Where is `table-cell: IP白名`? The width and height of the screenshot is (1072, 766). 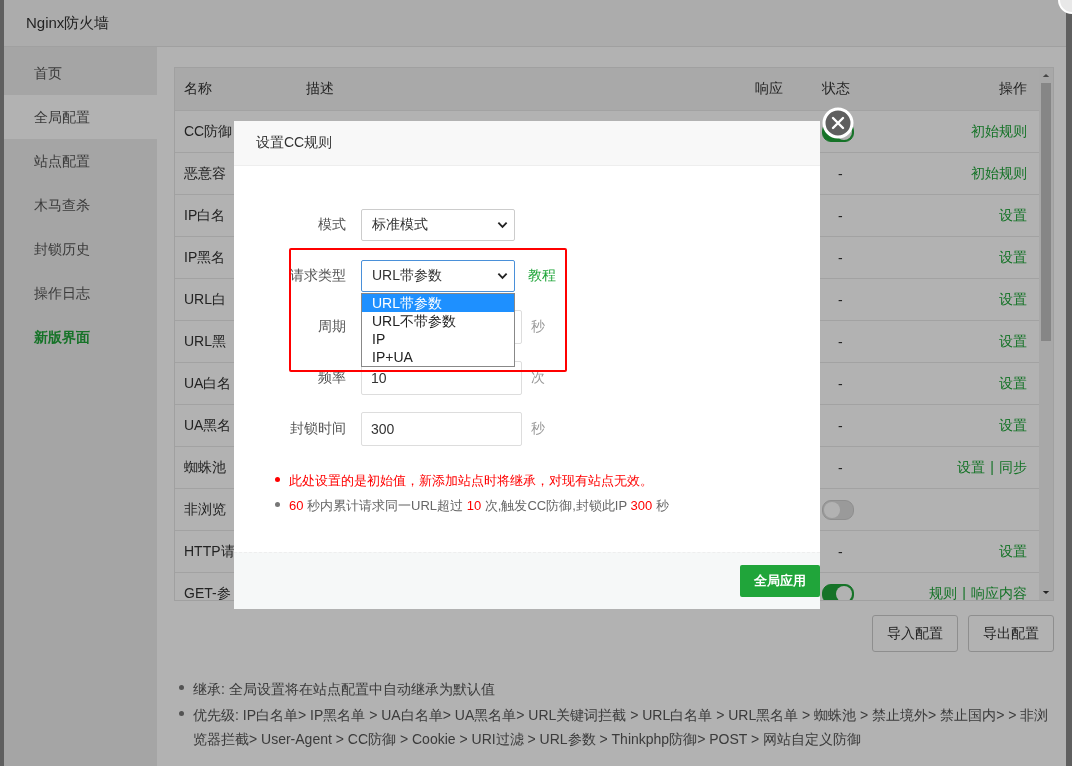 table-cell: IP白名 is located at coordinates (205, 214).